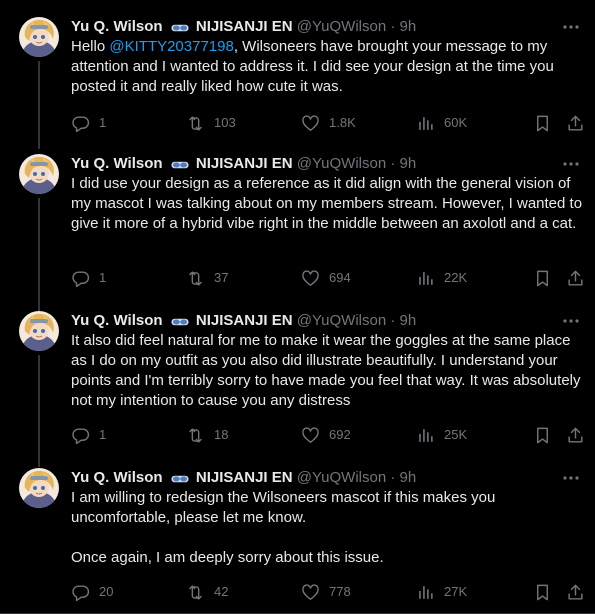 The height and width of the screenshot is (614, 595). Describe the element at coordinates (92, 592) in the screenshot. I see `reply-button: 20` at that location.